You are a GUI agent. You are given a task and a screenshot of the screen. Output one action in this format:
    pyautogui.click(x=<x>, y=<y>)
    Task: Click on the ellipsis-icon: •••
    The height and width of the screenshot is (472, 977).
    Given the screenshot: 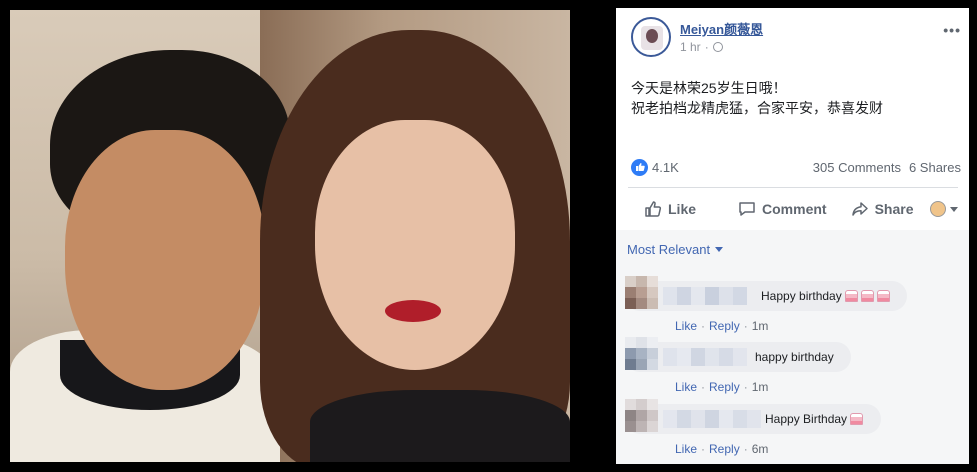 What is the action you would take?
    pyautogui.click(x=952, y=30)
    